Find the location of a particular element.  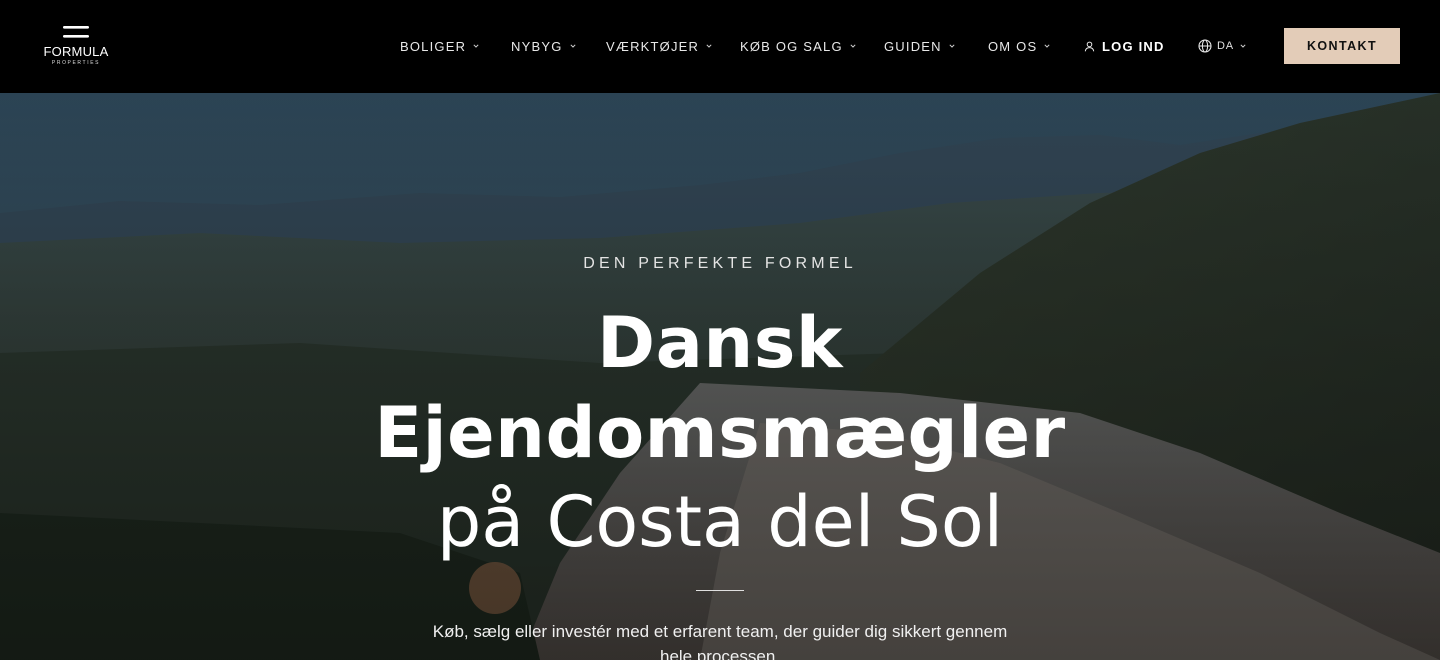

nav-item-koeb-og-salg: KØB OG SALG is located at coordinates (798, 46).